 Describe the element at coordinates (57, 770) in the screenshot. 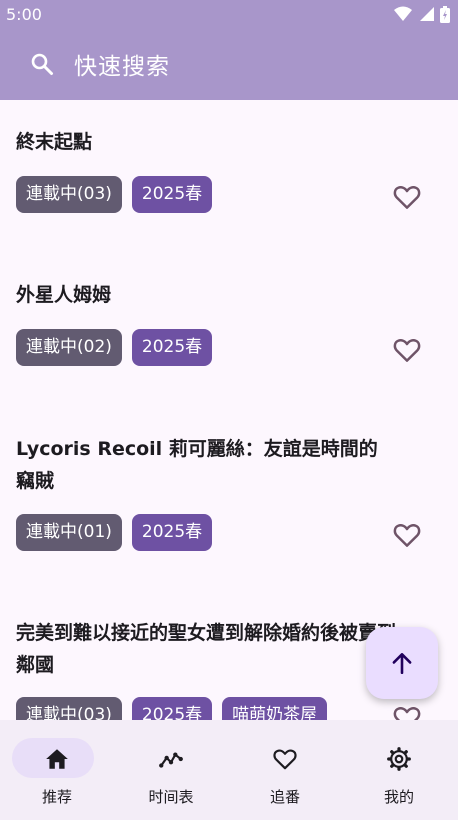

I see `nav-item-recommend: 推荐` at that location.